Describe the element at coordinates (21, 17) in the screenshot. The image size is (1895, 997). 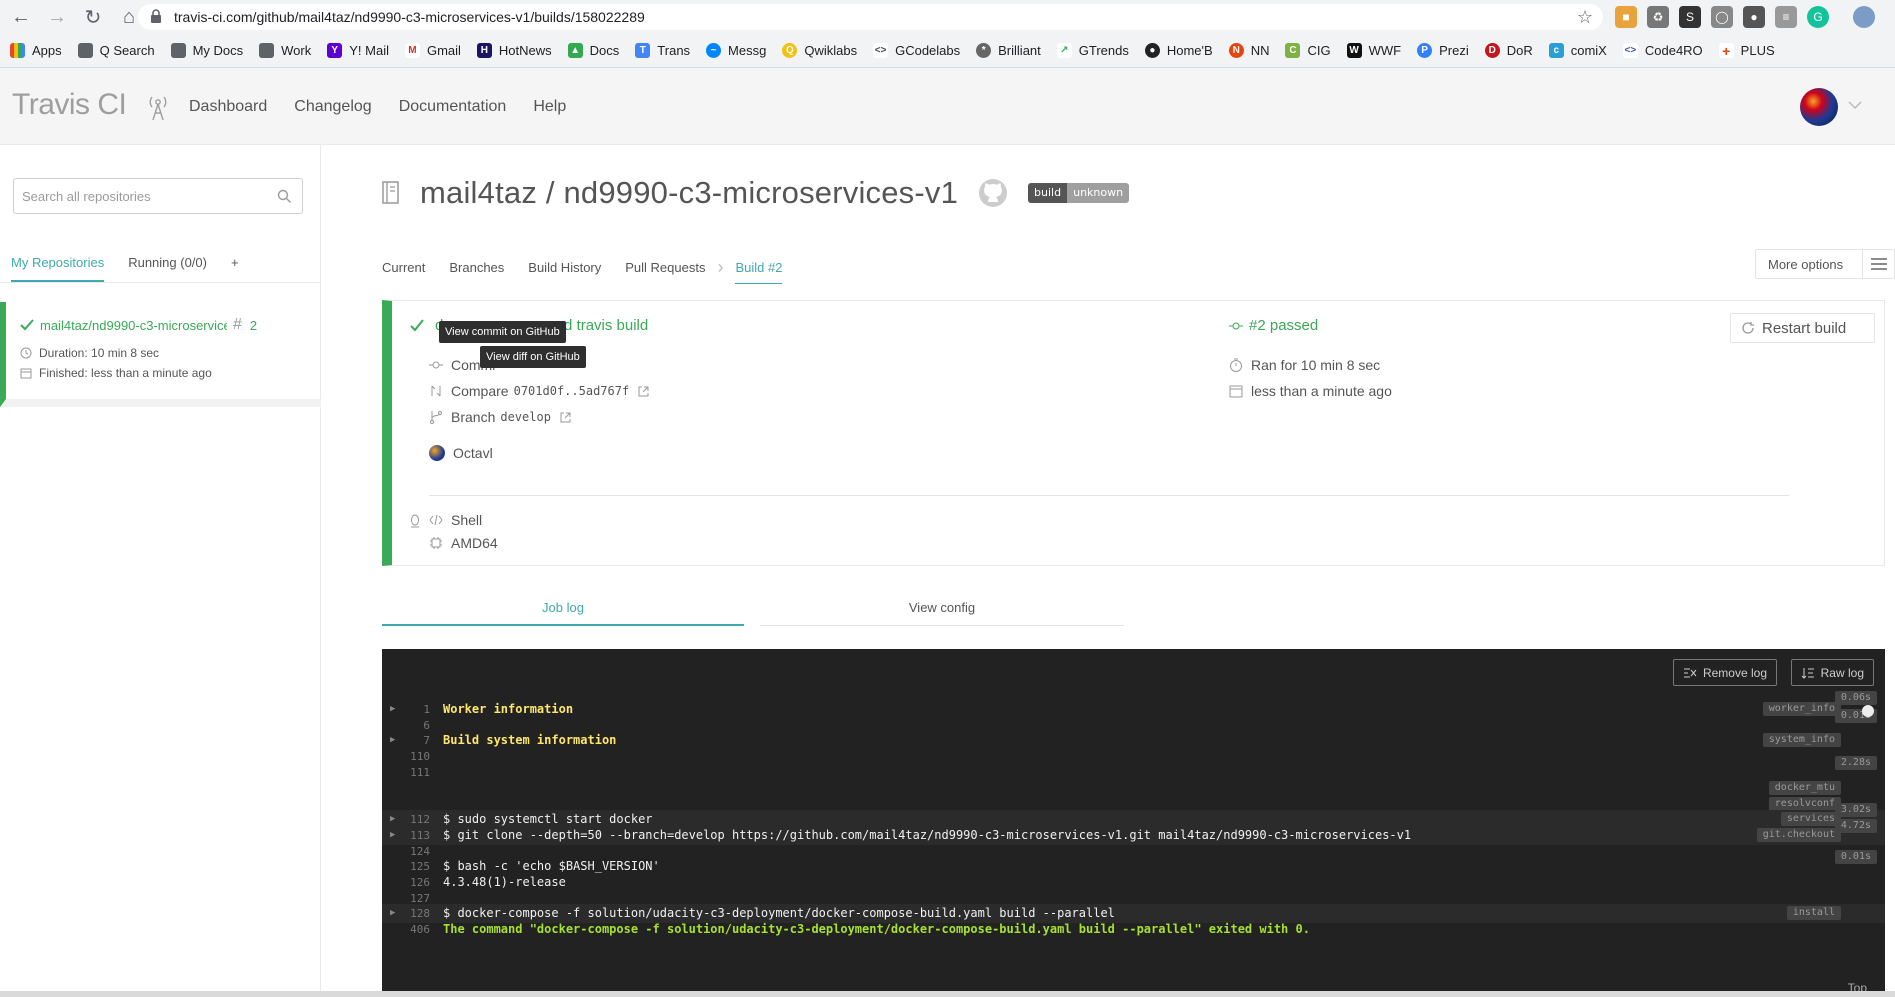
I see `back-icon: ←` at that location.